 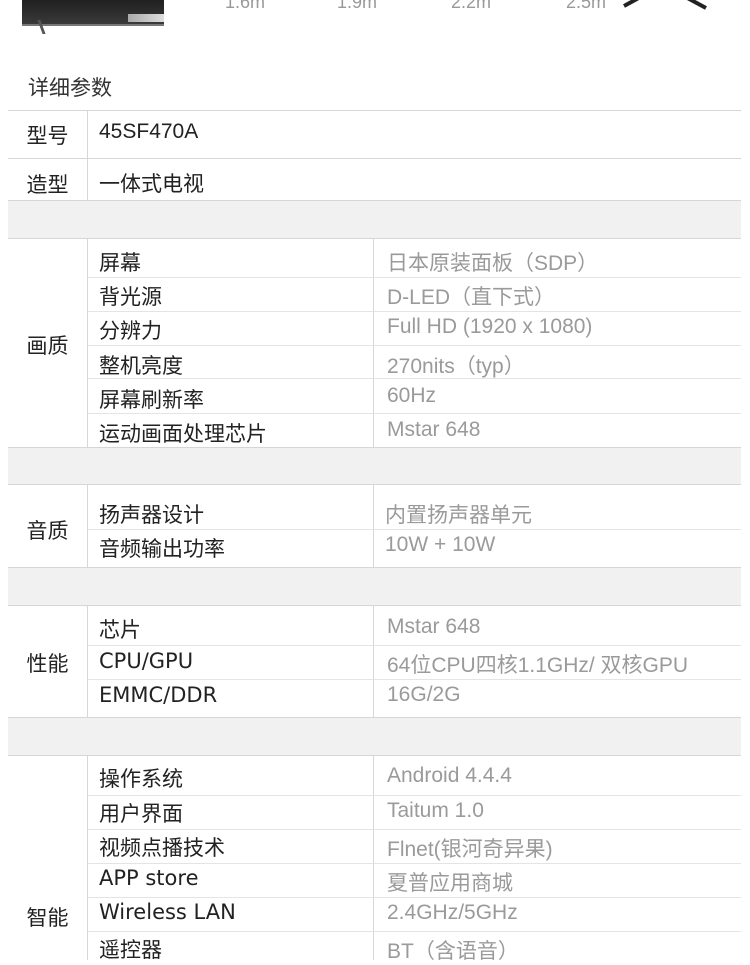 What do you see at coordinates (141, 366) in the screenshot?
I see `spec-label: 整机亮度` at bounding box center [141, 366].